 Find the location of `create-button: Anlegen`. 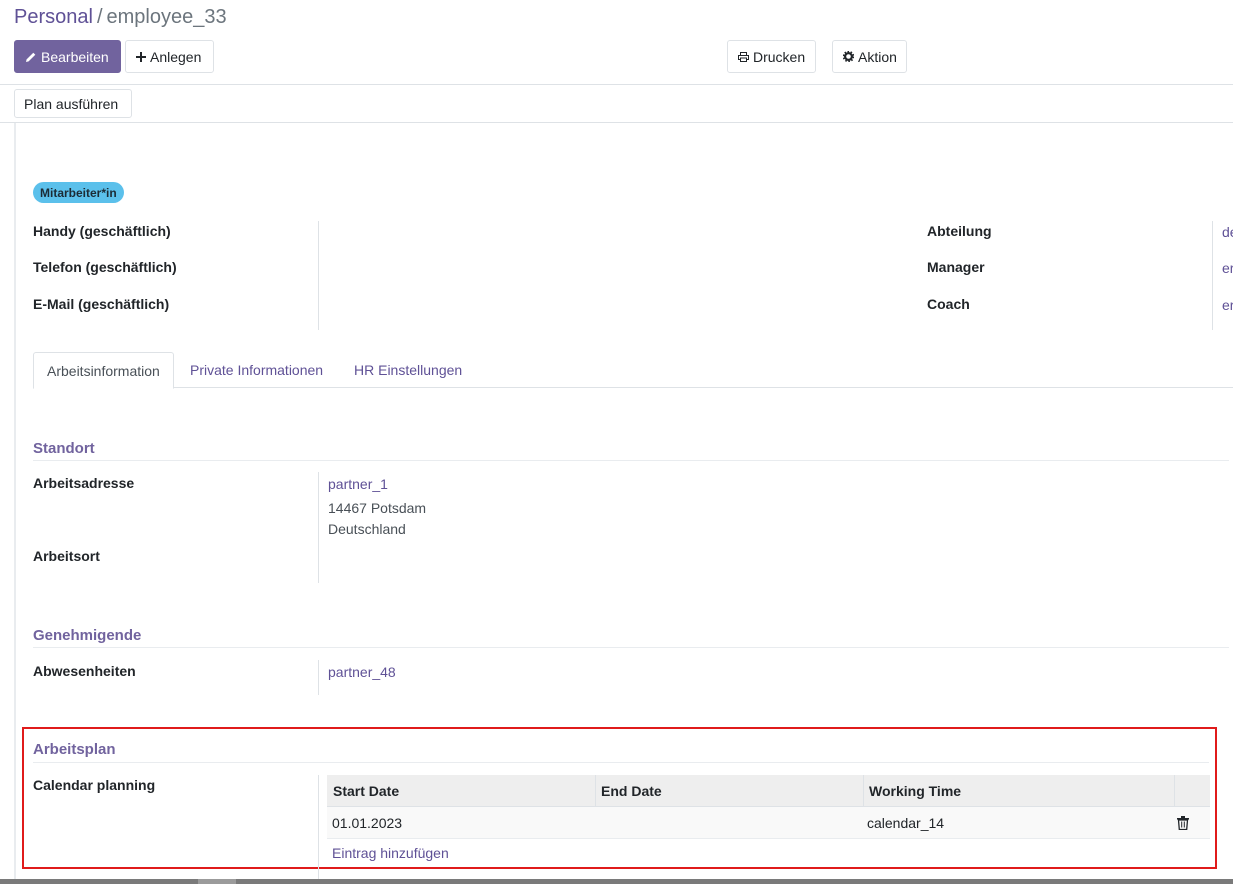

create-button: Anlegen is located at coordinates (169, 56).